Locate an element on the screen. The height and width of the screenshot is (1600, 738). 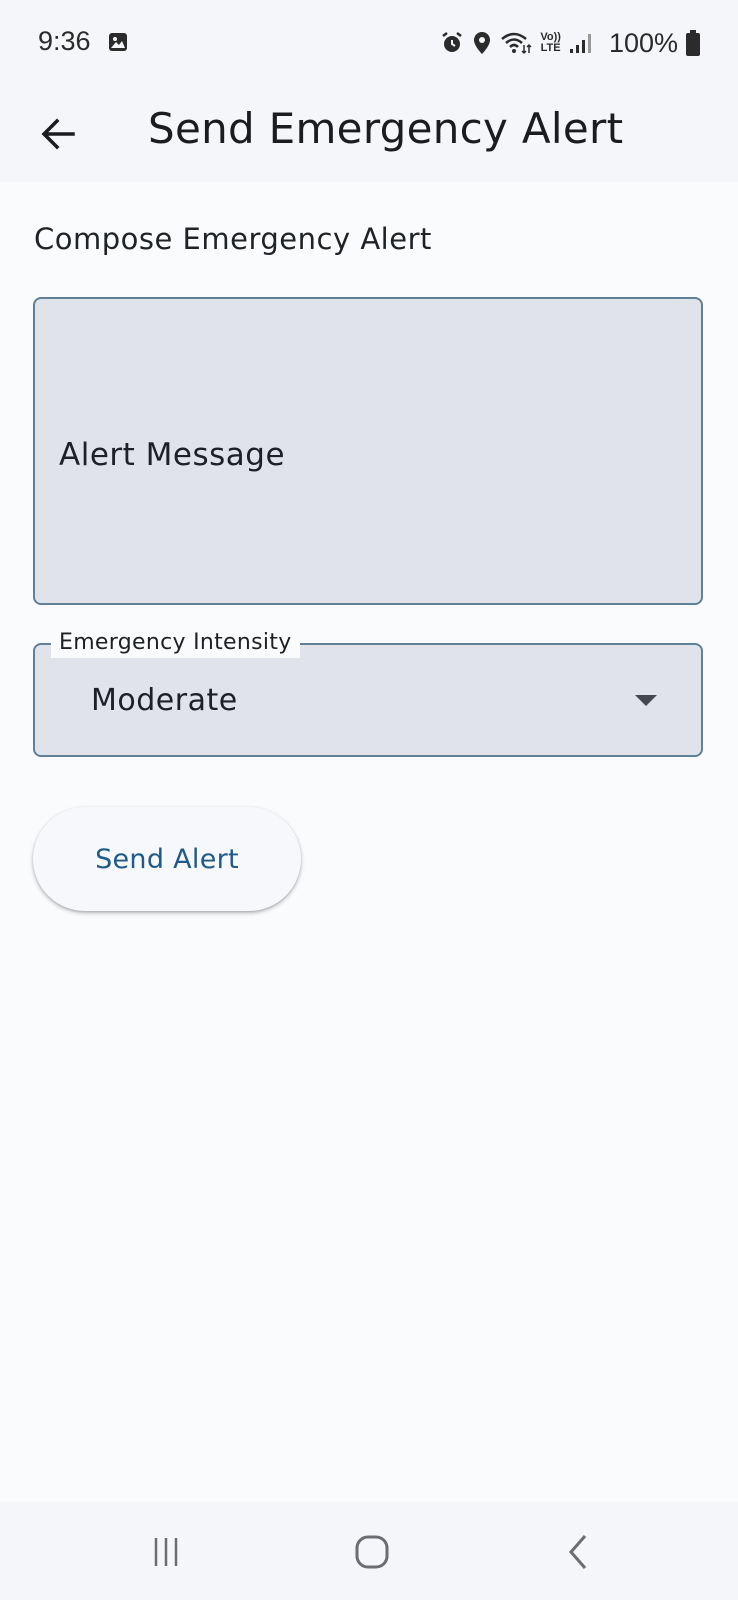
system-back-button is located at coordinates (578, 1552).